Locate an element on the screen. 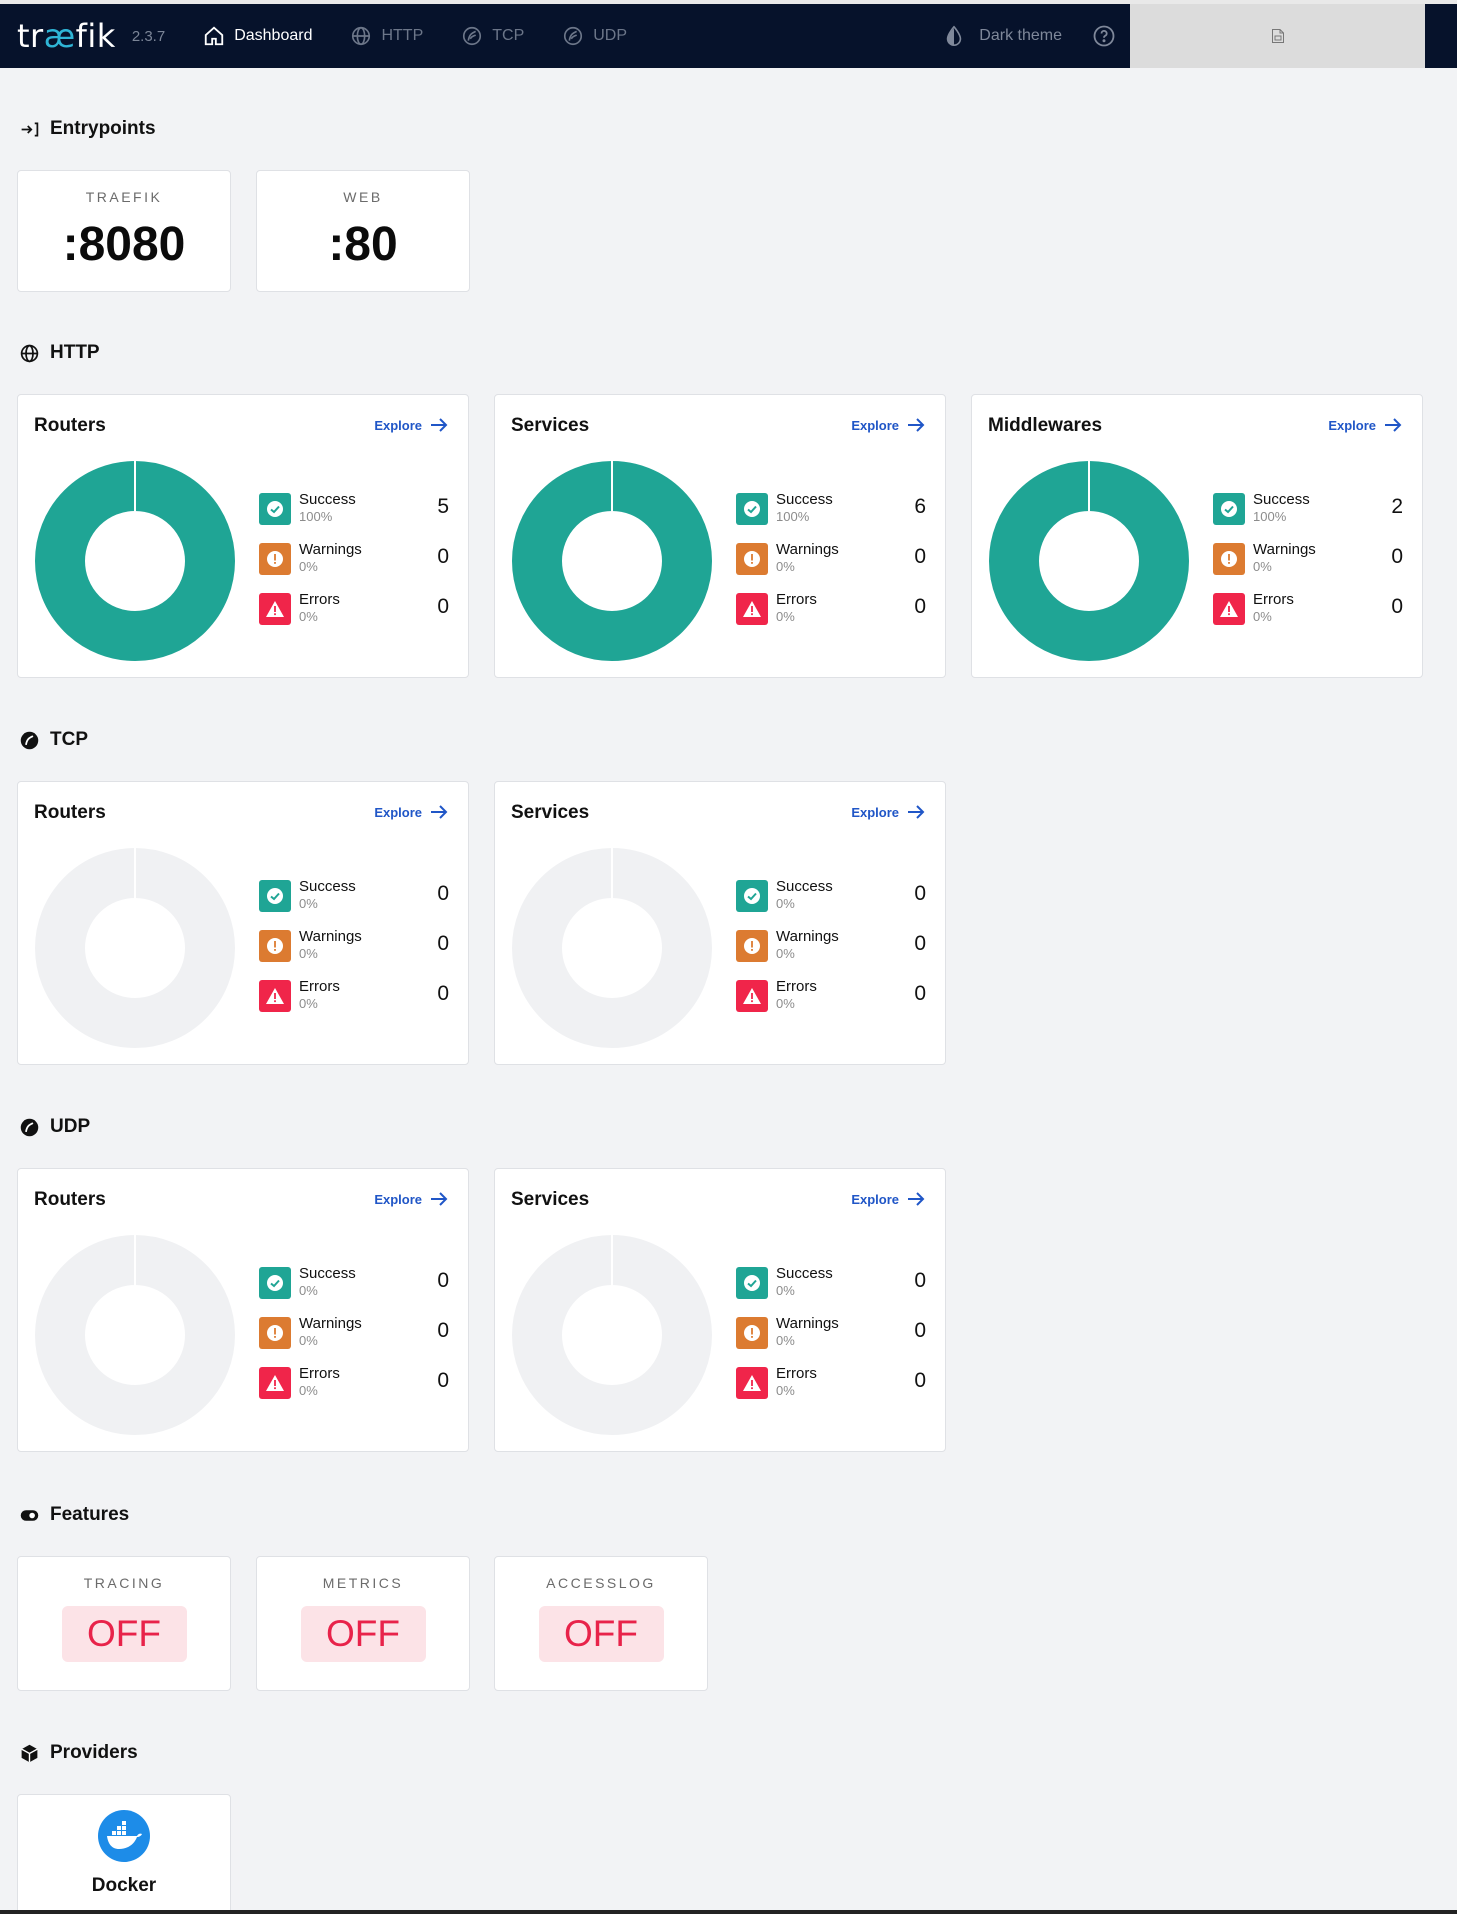 The image size is (1457, 1914). tcp-title: TCP is located at coordinates (69, 739).